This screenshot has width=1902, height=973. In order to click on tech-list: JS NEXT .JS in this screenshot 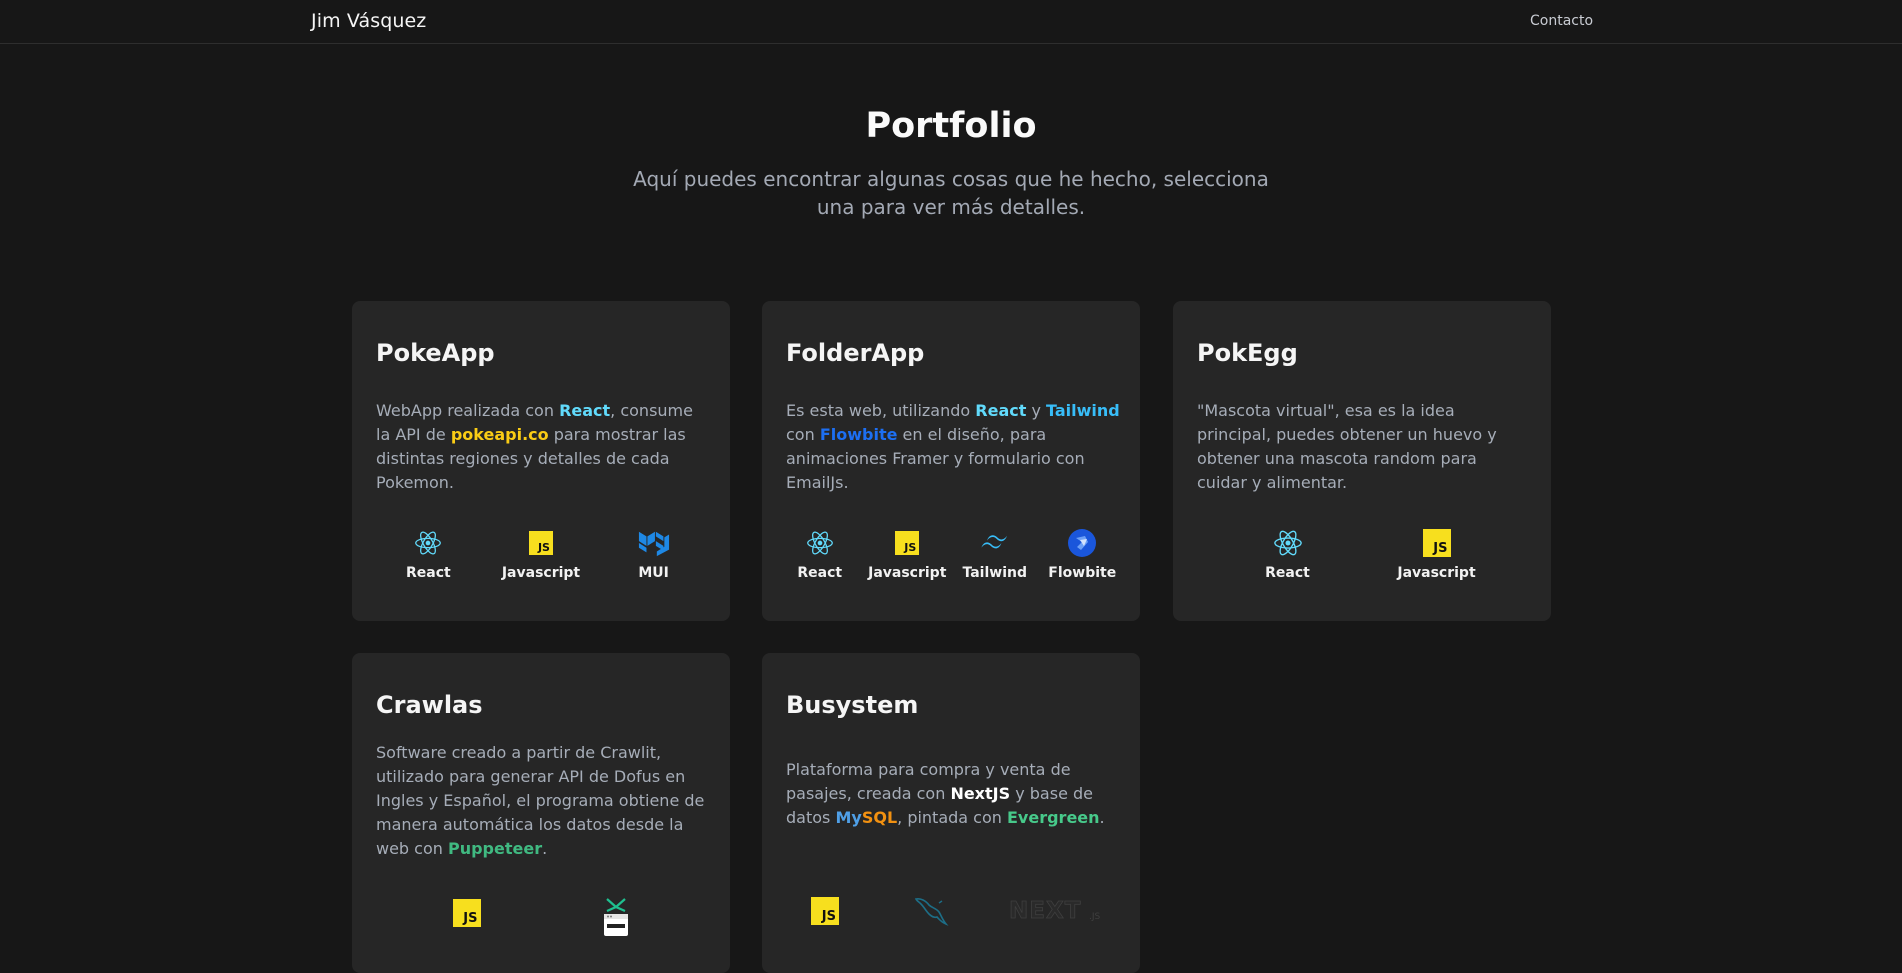, I will do `click(951, 911)`.